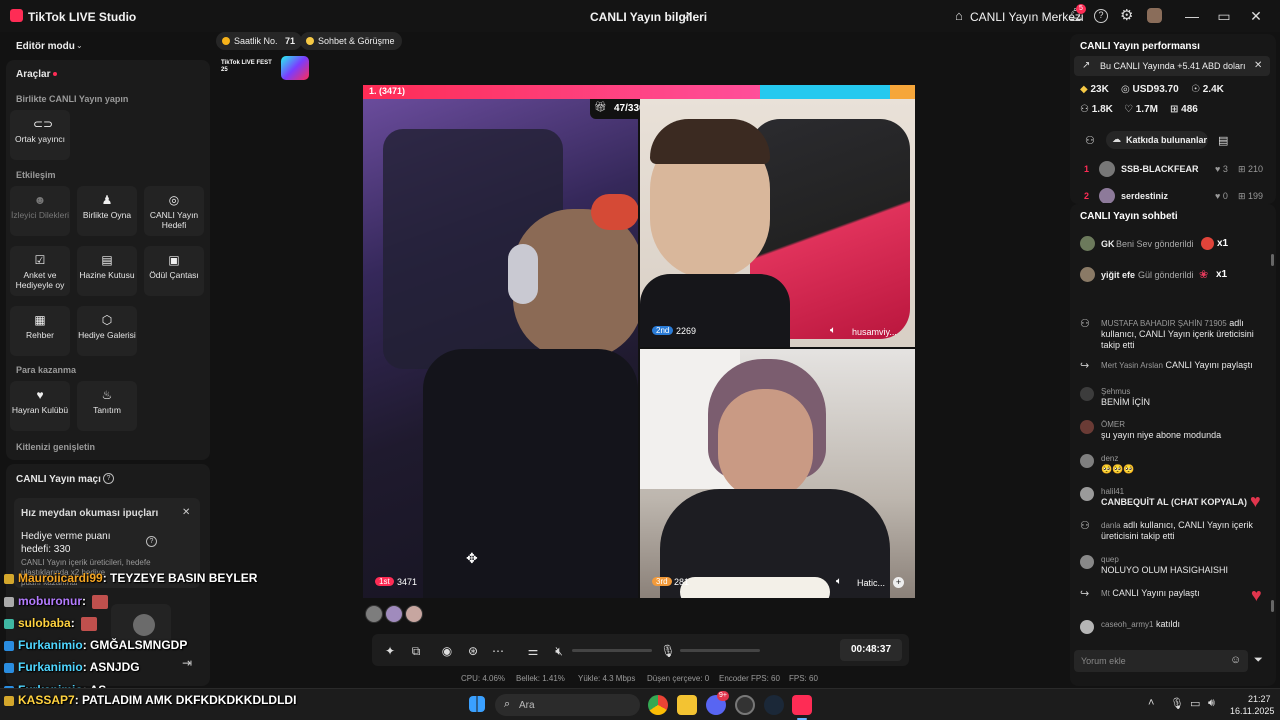 Image resolution: width=1280 pixels, height=720 pixels. Describe the element at coordinates (107, 320) in the screenshot. I see `gift-gallery-icon: ⬡` at that location.